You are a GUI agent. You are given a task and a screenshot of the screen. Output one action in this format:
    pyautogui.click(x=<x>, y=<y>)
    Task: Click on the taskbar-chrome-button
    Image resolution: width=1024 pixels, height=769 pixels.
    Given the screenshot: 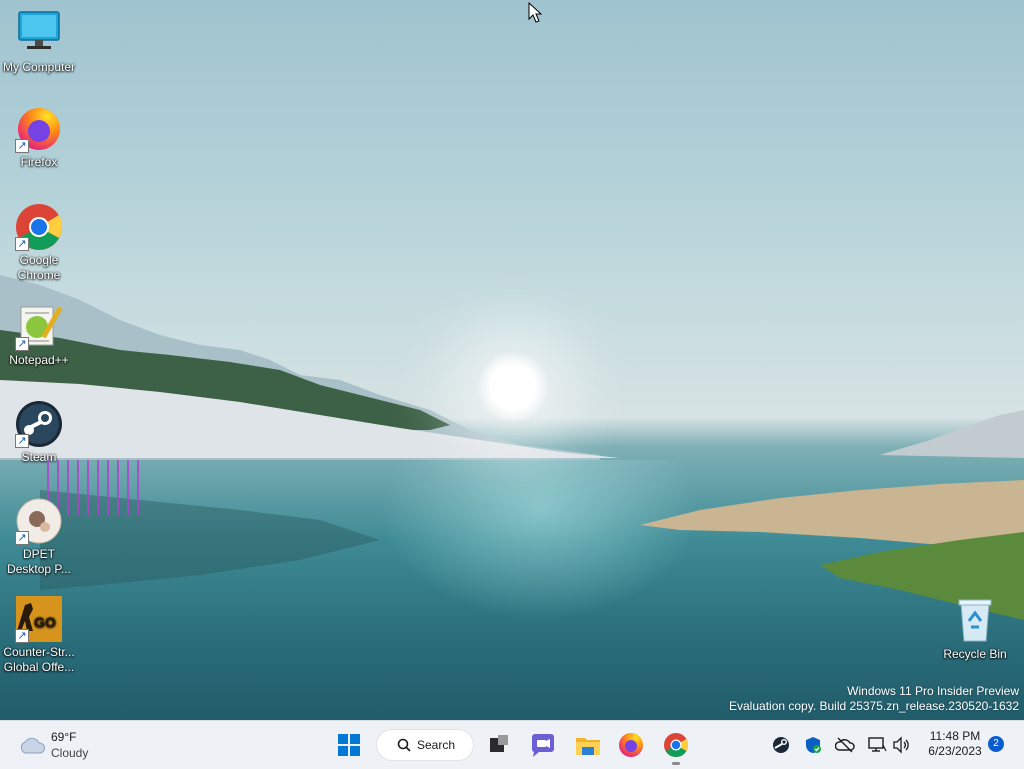 What is the action you would take?
    pyautogui.click(x=676, y=745)
    